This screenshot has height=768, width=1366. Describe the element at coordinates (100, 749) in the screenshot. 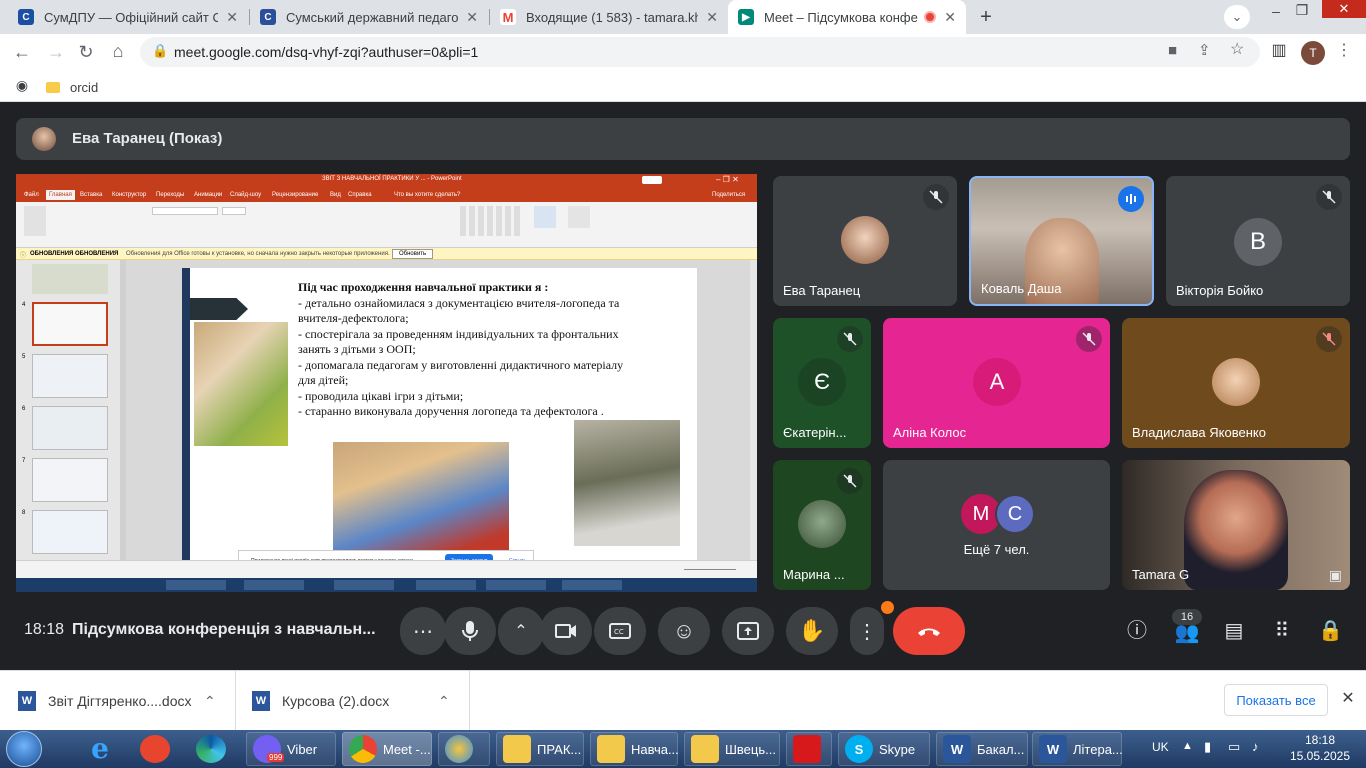

I see `internet-explorer-icon: e` at that location.